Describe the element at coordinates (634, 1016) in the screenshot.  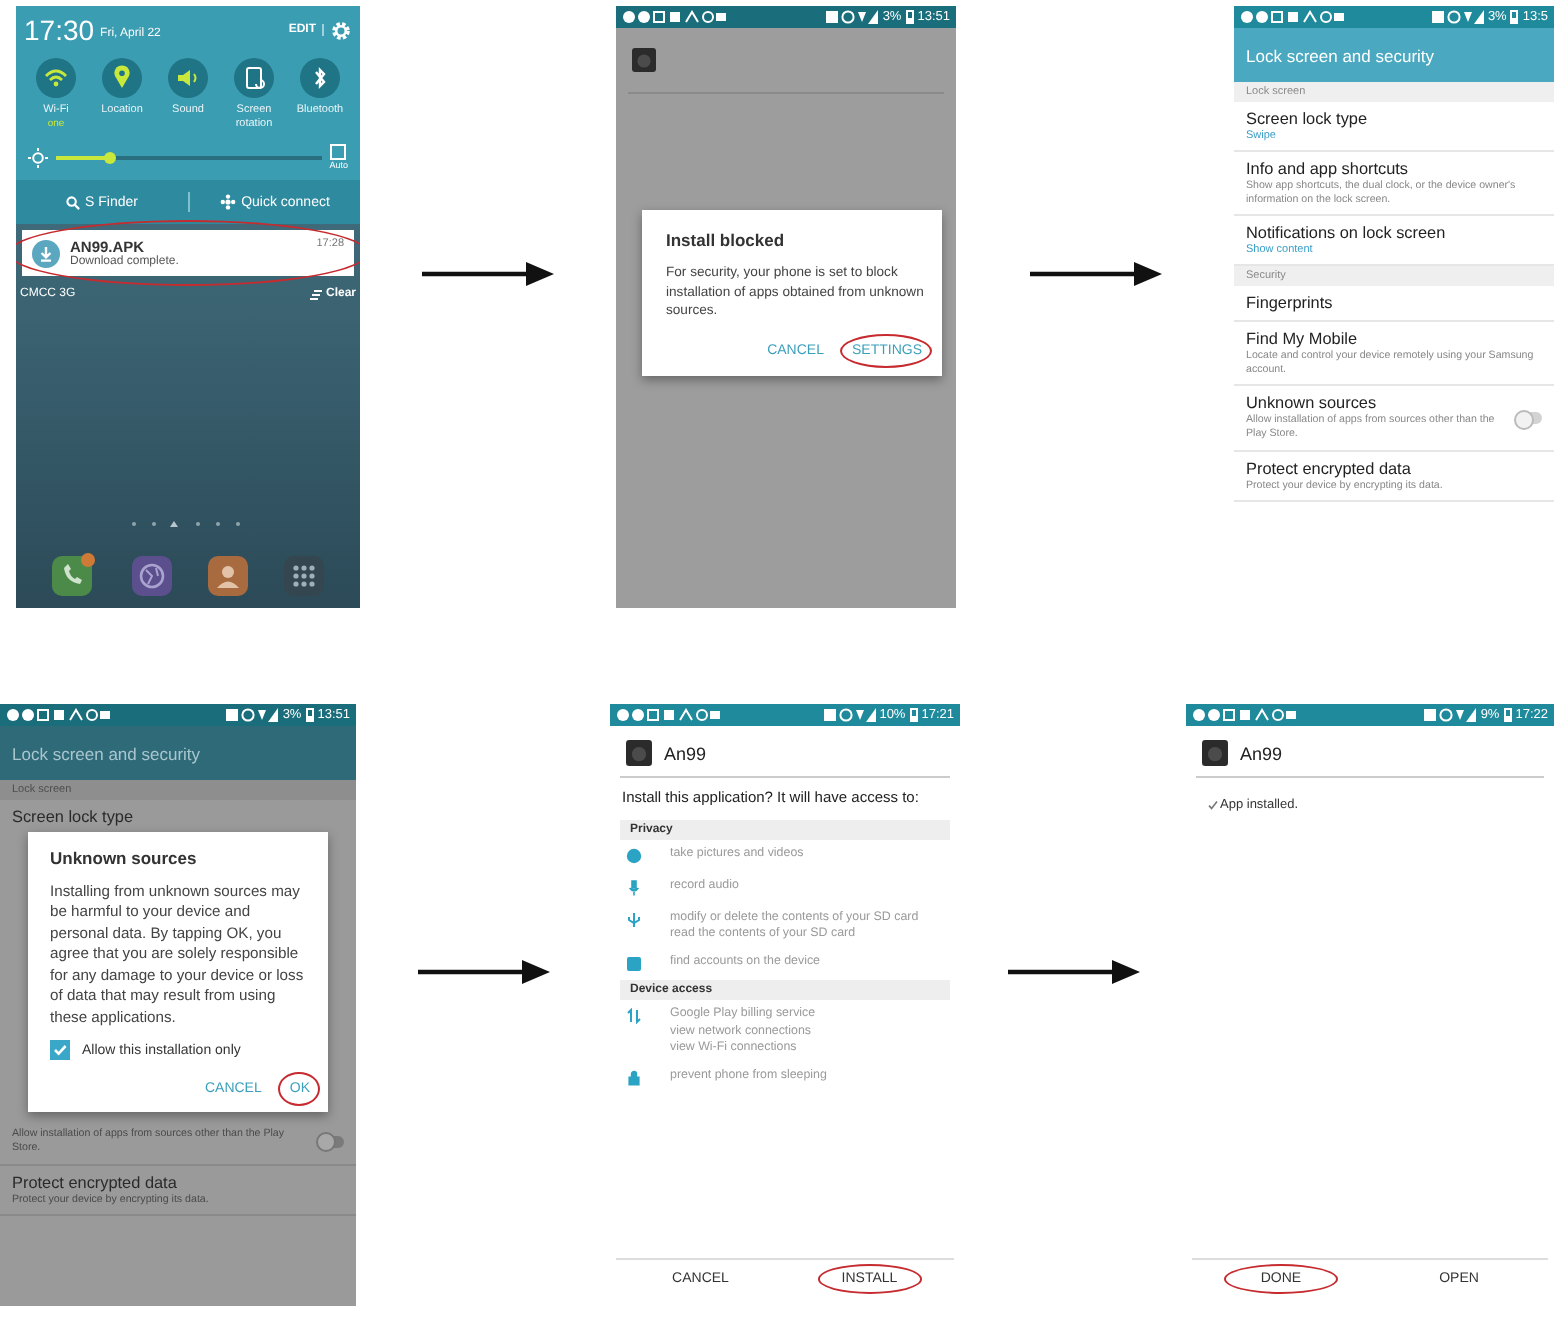
I see `sync-icon` at that location.